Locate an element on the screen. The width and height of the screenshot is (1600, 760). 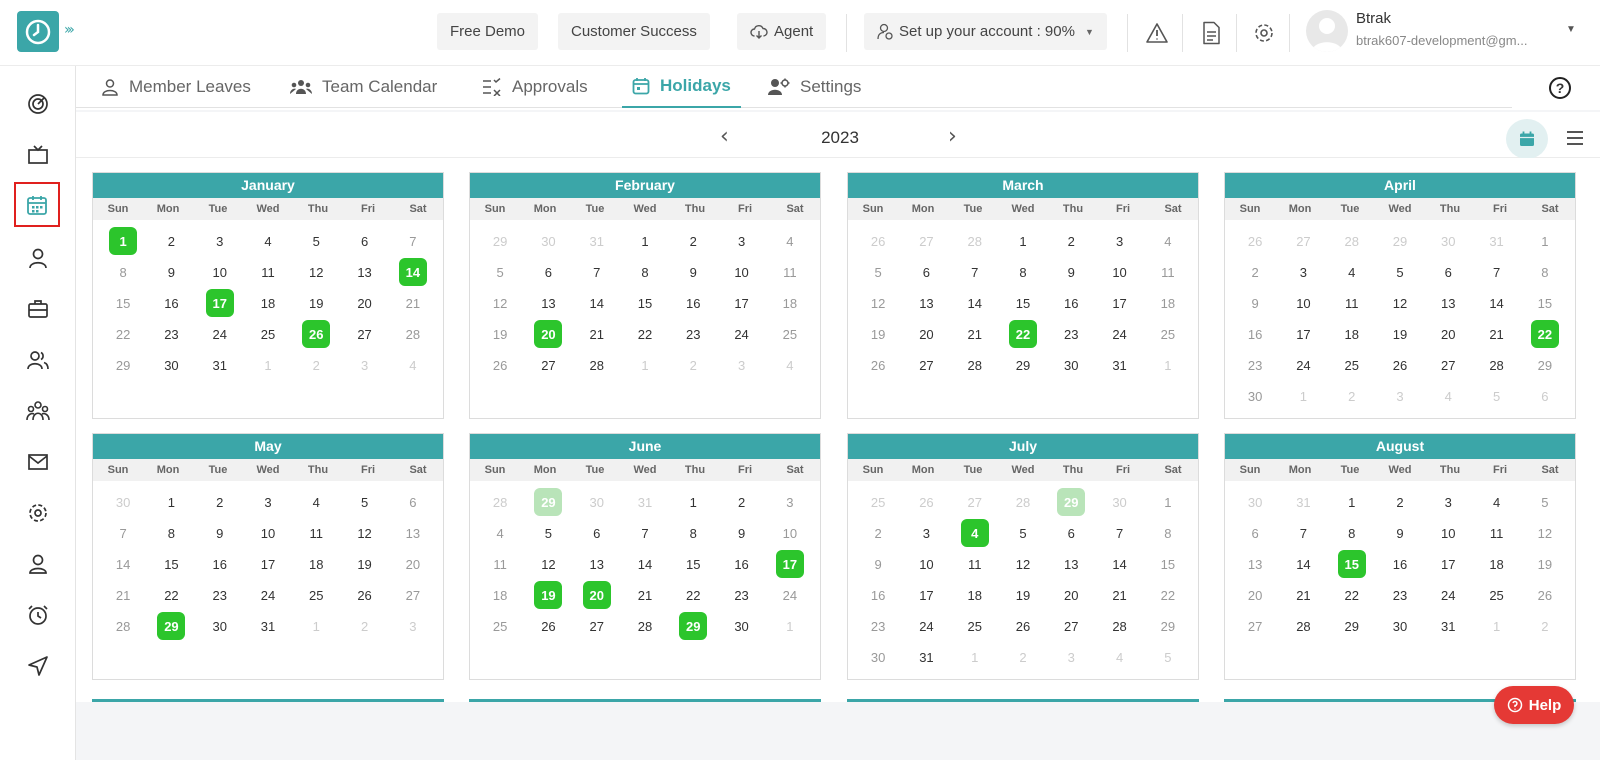
day-cell: 17 is located at coordinates (926, 595).